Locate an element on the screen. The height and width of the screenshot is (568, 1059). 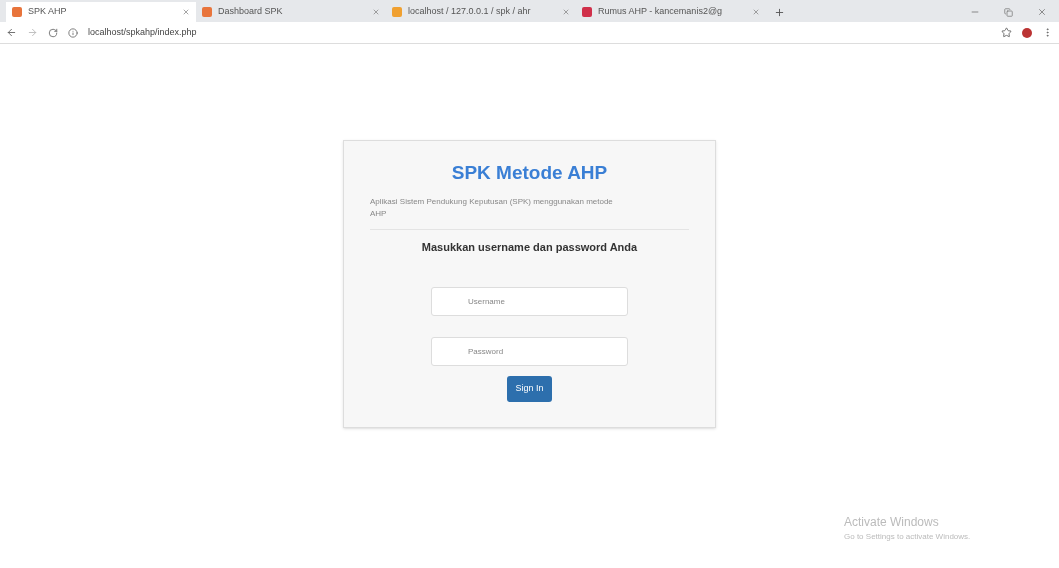
tab-title: Rumus AHP - kancemanis2@g is located at coordinates (661, 12).